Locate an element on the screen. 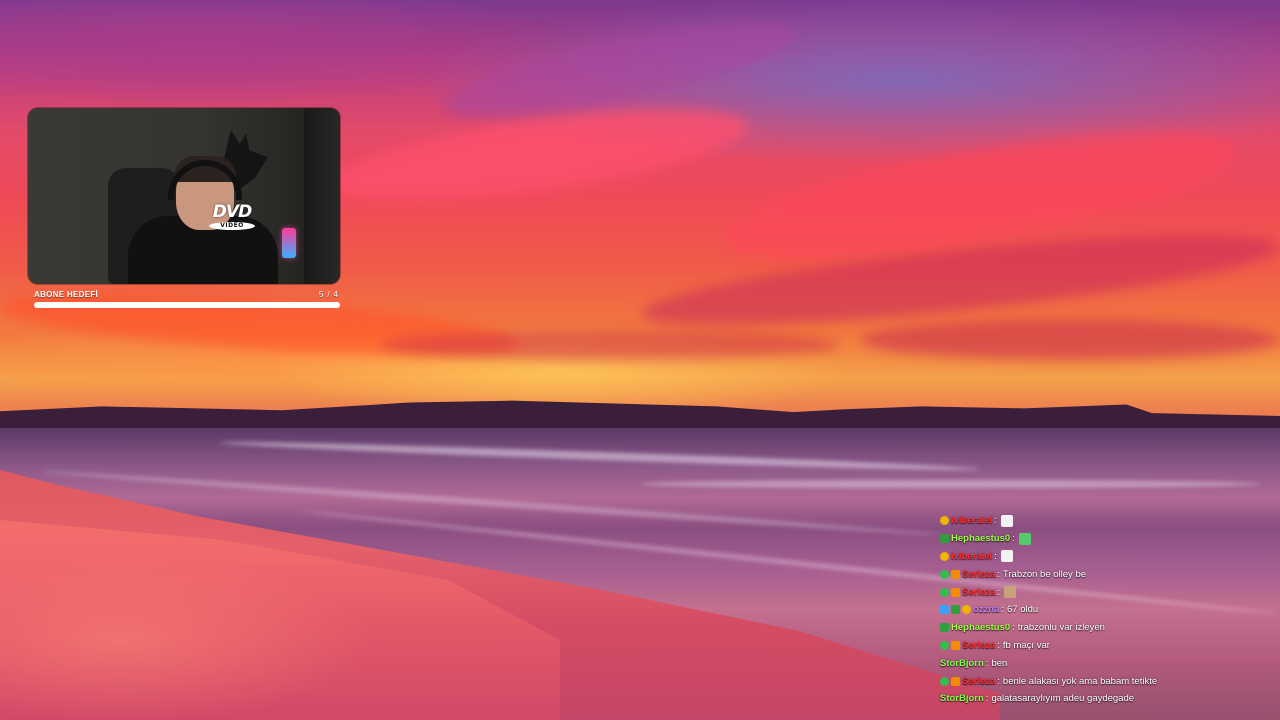  goal-progress-bar is located at coordinates (187, 305).